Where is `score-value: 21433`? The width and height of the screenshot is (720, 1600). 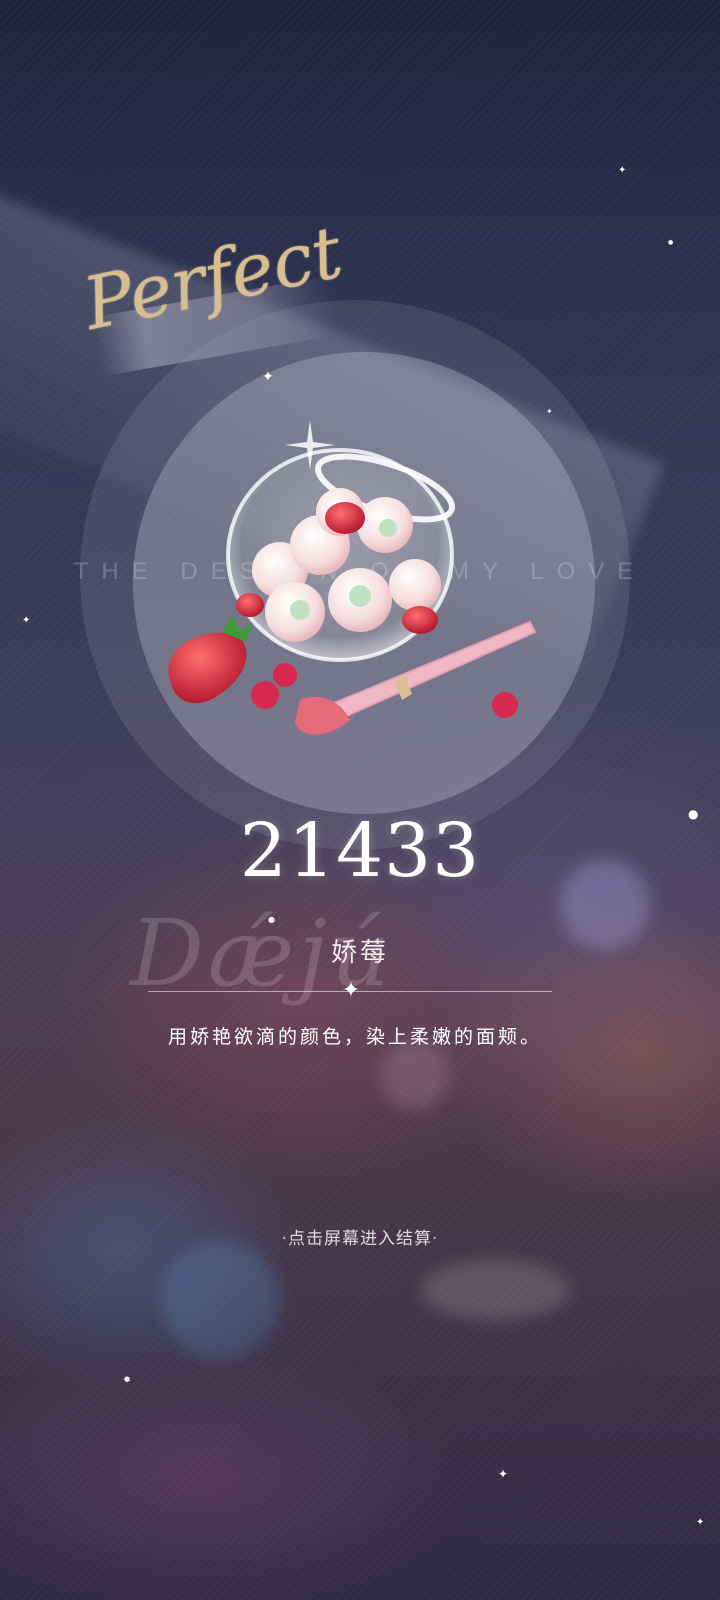
score-value: 21433 is located at coordinates (360, 851).